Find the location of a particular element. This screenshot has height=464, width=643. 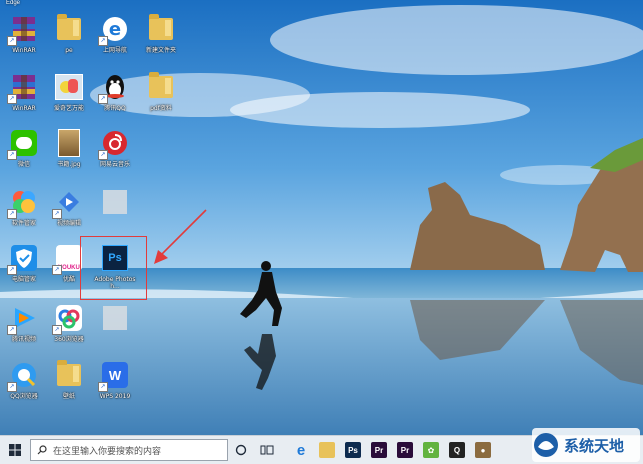

book-image-icon is located at coordinates (69, 143).